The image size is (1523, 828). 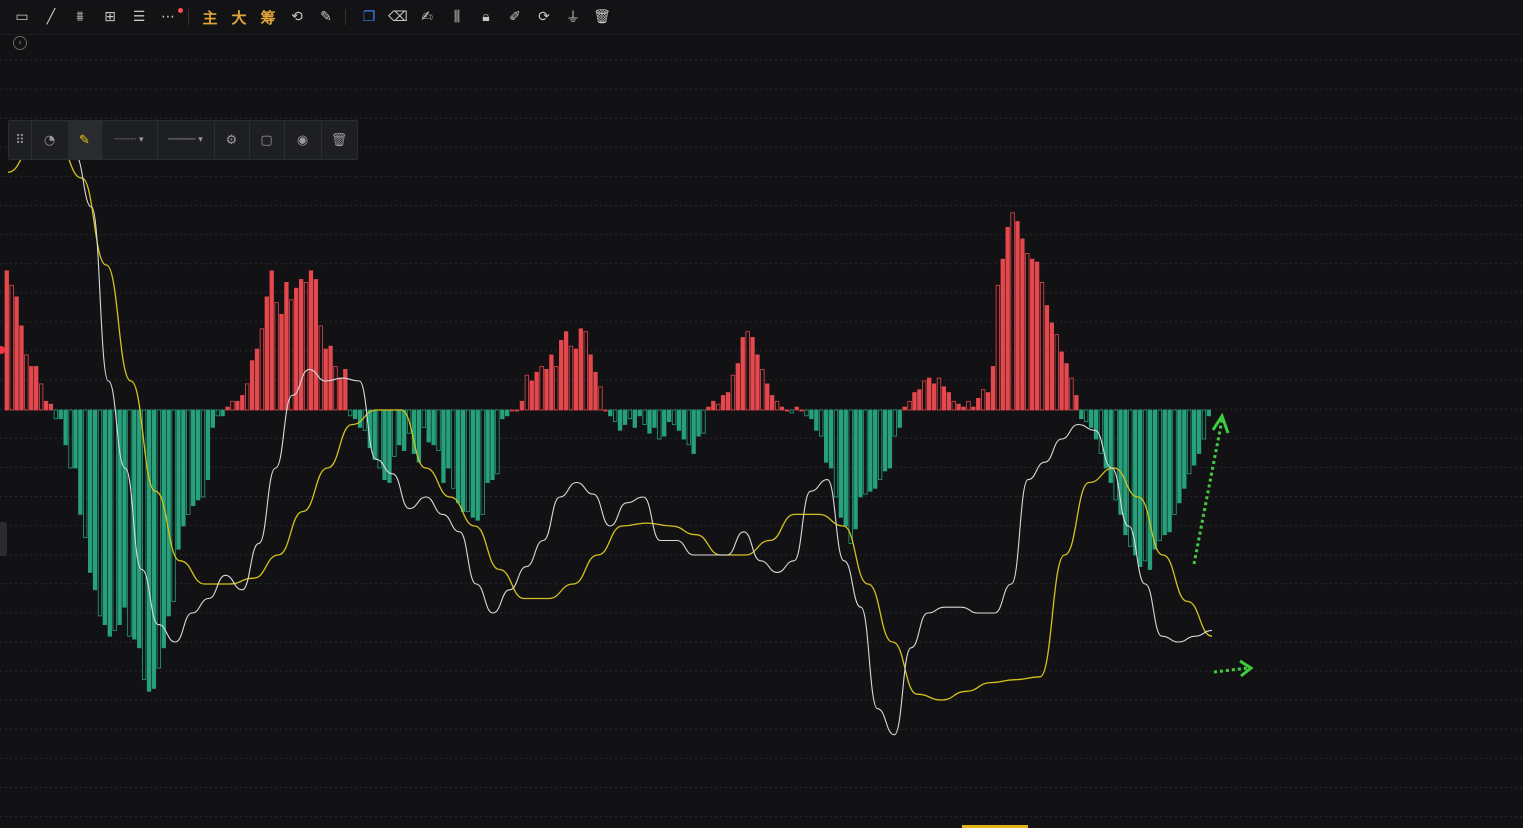 What do you see at coordinates (85, 140) in the screenshot?
I see `highlight-pen-icon: ✎` at bounding box center [85, 140].